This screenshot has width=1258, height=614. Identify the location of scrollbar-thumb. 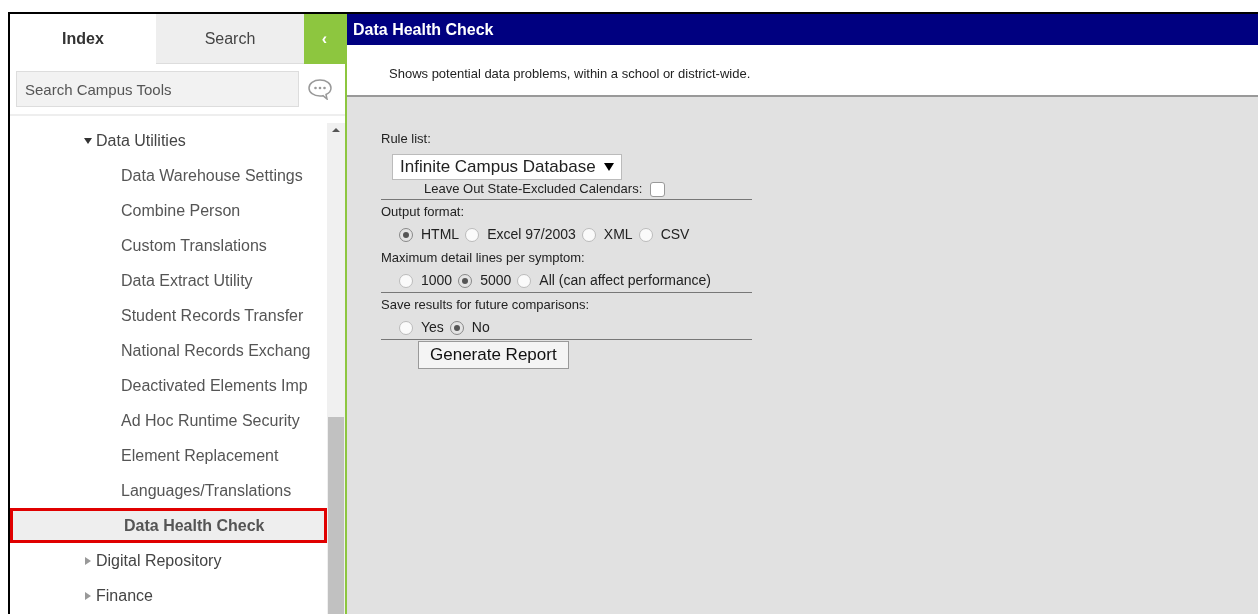
(336, 515).